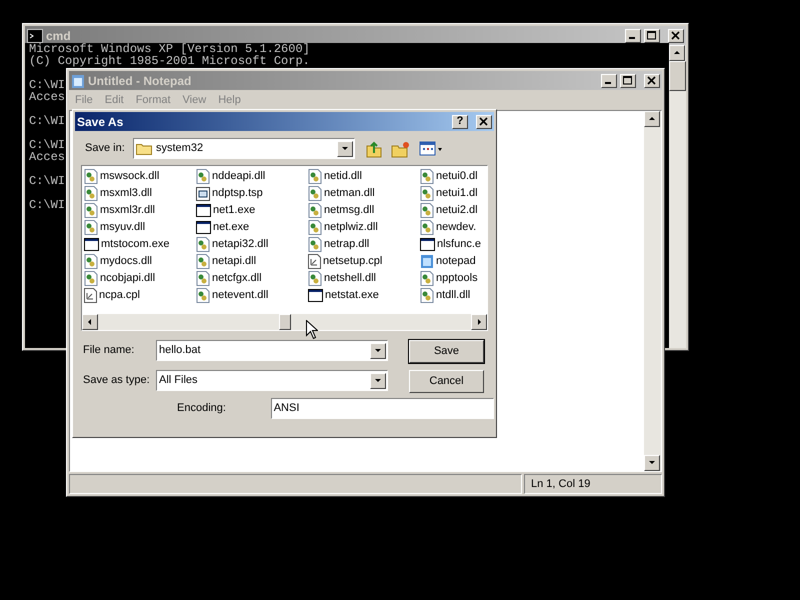 The image size is (800, 600). Describe the element at coordinates (352, 295) in the screenshot. I see `list-entry: netstat.exe` at that location.